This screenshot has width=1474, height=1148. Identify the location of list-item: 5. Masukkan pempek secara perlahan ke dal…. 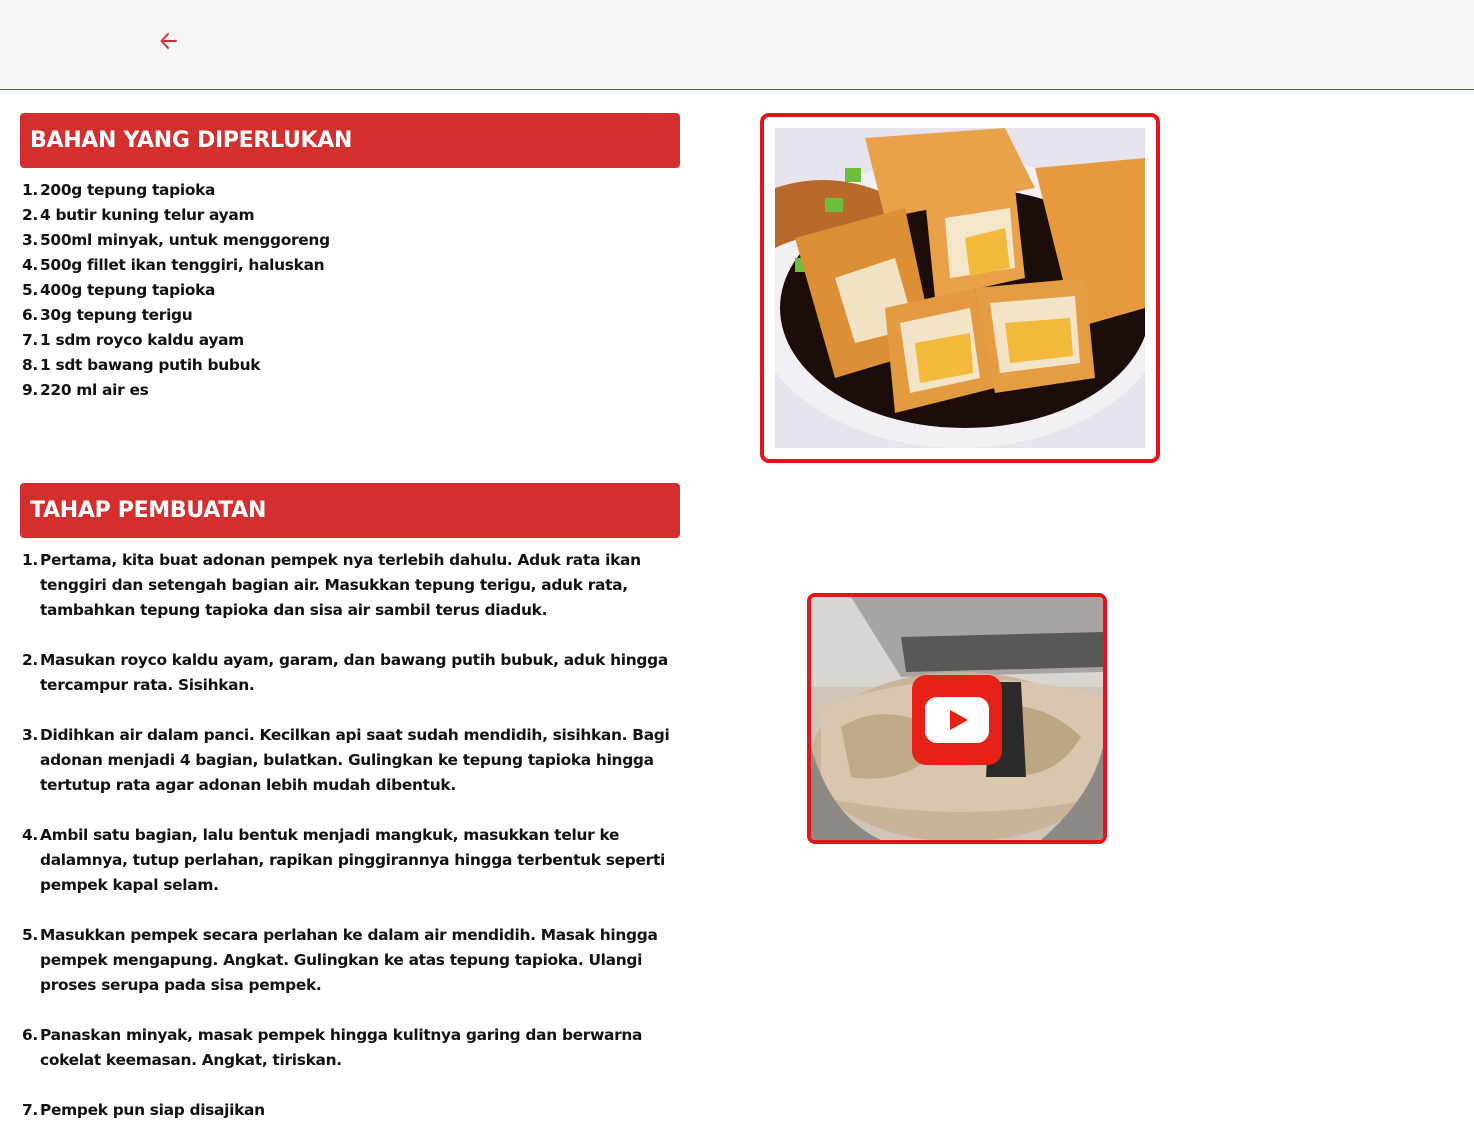
(340, 960).